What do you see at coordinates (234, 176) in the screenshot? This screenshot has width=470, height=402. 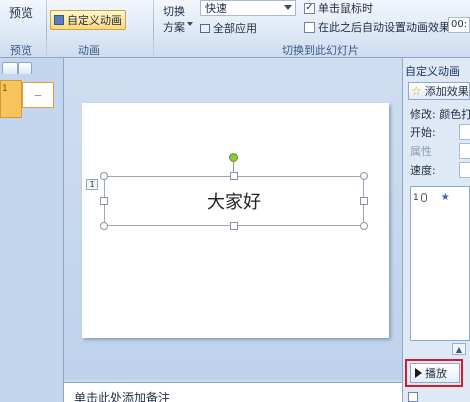 I see `resize-handle-top` at bounding box center [234, 176].